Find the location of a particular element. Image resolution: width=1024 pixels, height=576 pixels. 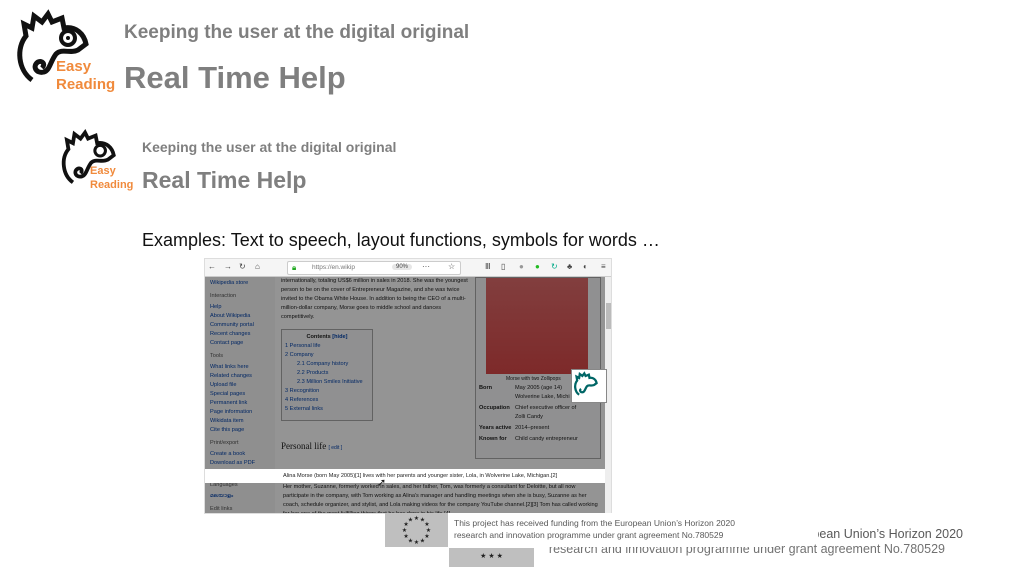

eu-flag-ghost: ★ ★ ★ is located at coordinates (491, 557).